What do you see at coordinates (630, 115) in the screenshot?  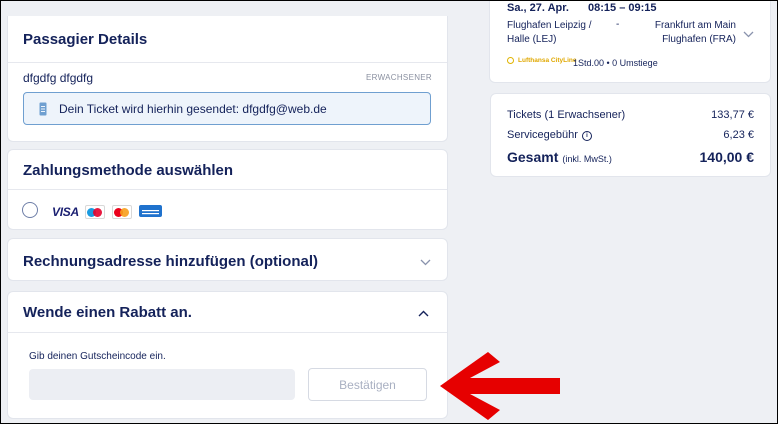 I see `tickets-row: Tickets (1 Erwachsener) 133,77 €` at bounding box center [630, 115].